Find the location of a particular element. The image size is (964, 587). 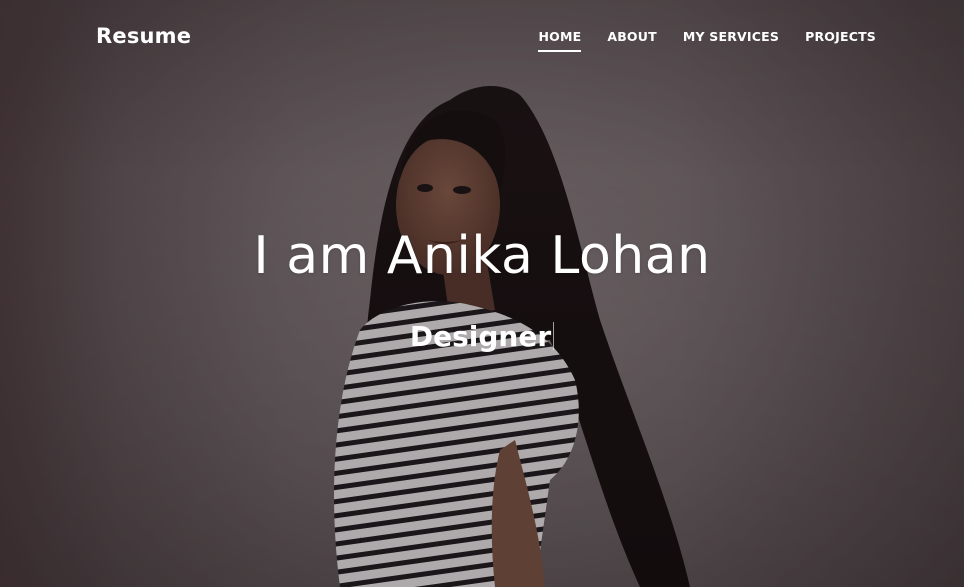

nav-home: HOME is located at coordinates (560, 40).